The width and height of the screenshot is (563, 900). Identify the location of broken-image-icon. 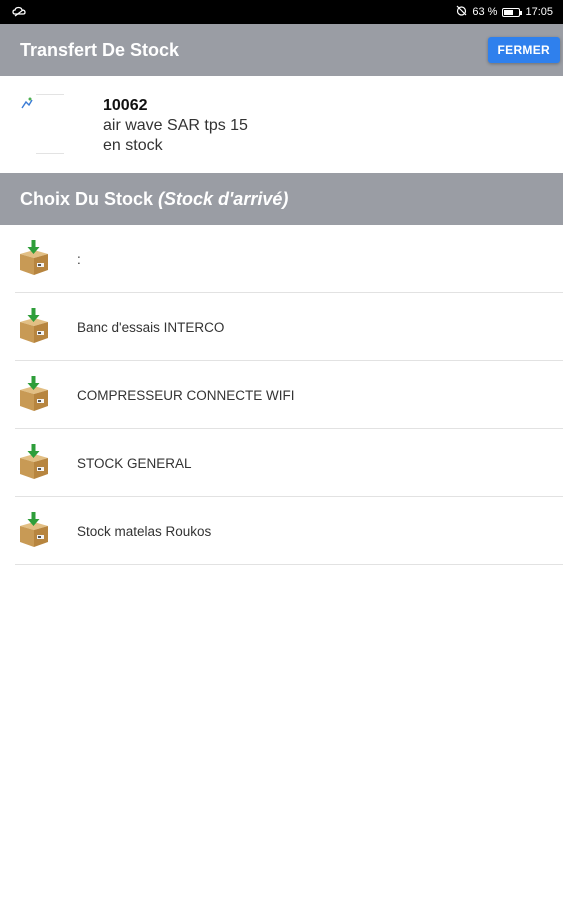
(27, 105).